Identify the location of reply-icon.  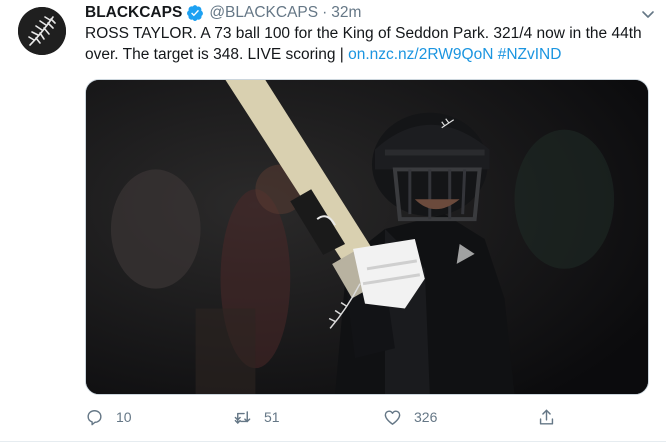
(94, 417).